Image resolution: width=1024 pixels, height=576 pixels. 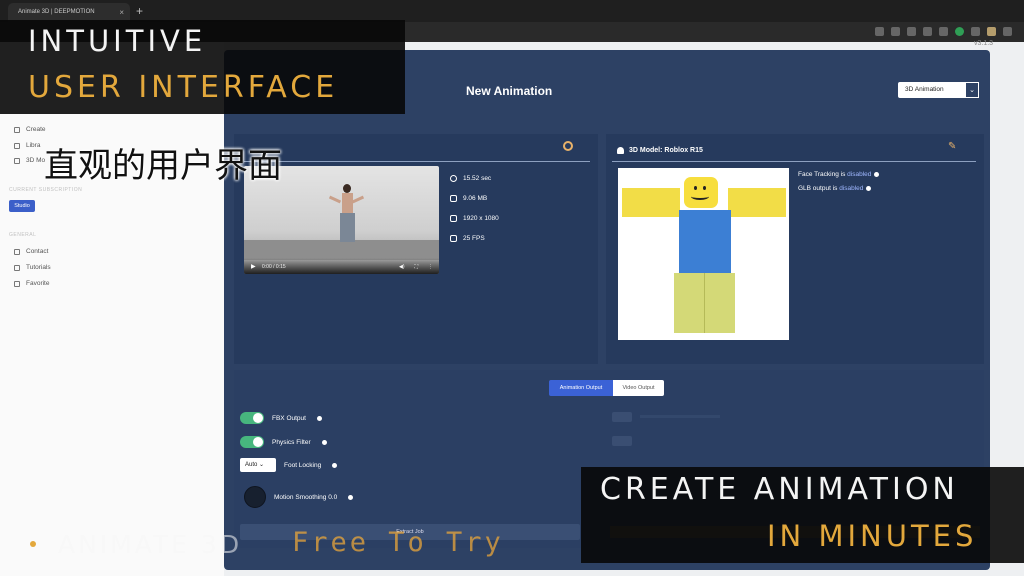 What do you see at coordinates (31, 283) in the screenshot?
I see `sidebar-item-favorite: Favorite` at bounding box center [31, 283].